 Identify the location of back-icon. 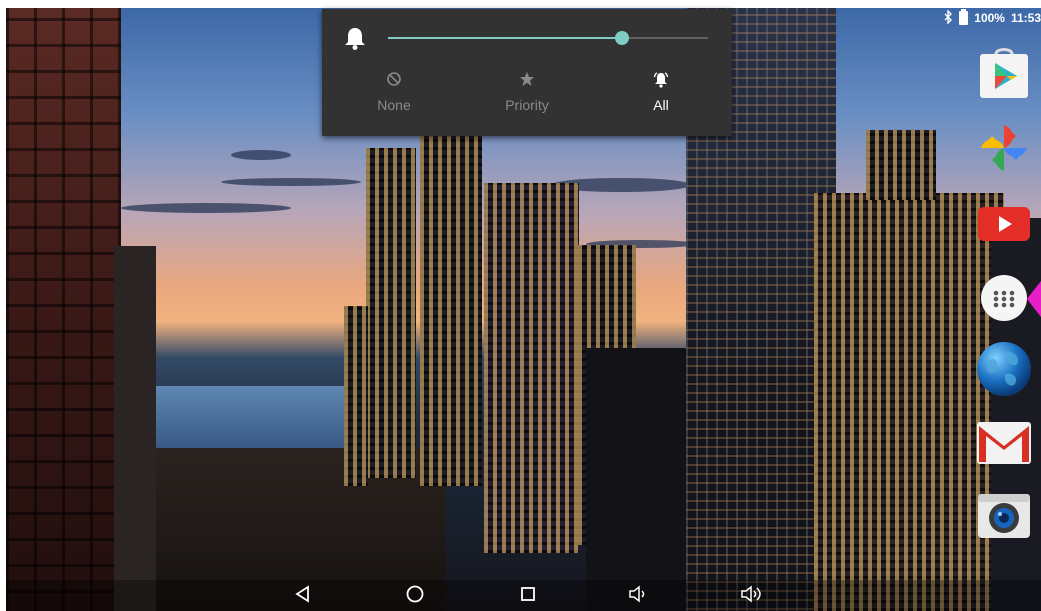
(303, 596).